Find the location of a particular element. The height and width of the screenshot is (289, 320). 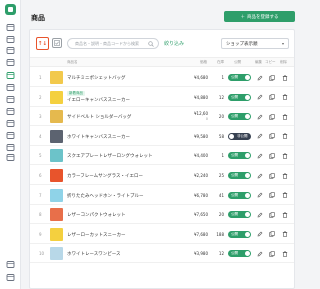

row-number: 6 is located at coordinates (40, 175).